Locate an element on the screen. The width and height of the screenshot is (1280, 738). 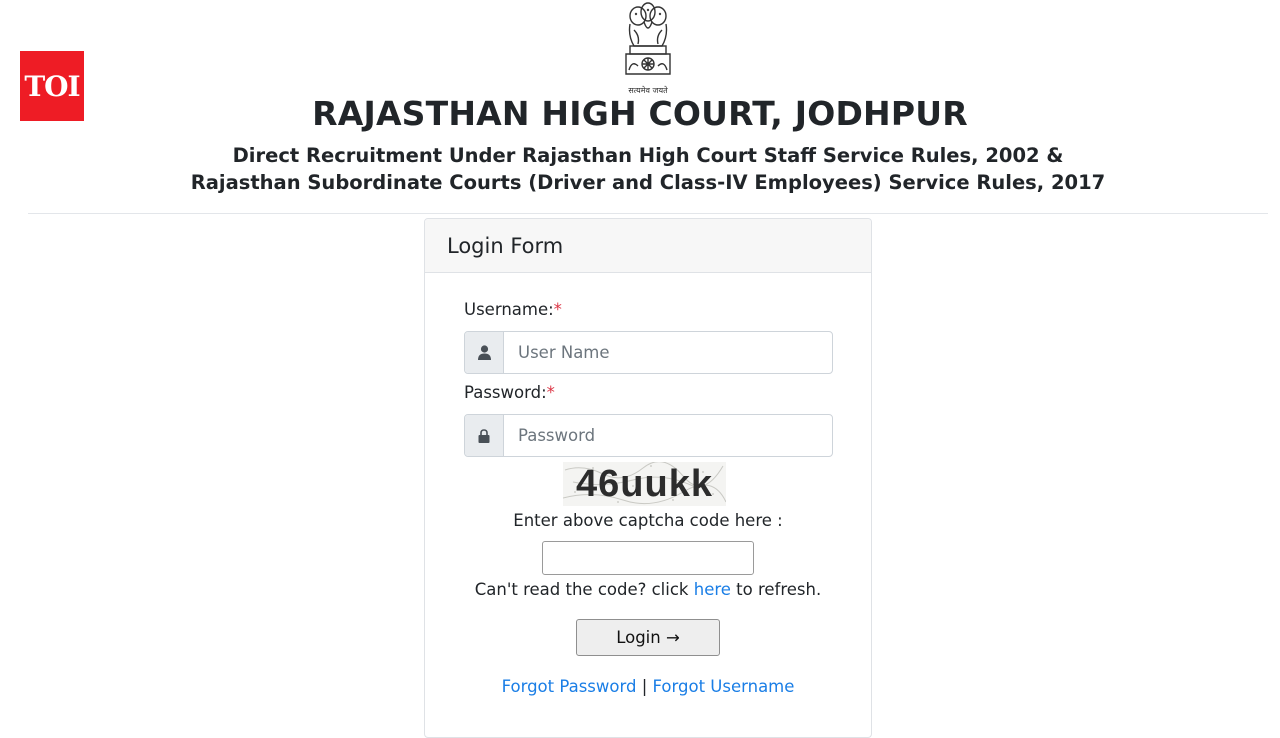
user-icon-graphic is located at coordinates (484, 352).